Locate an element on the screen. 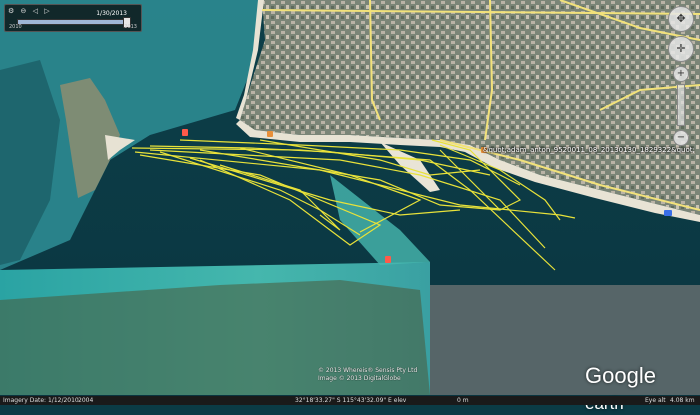  navigation-controls: ✥ ✛ + − is located at coordinates (681, 76).